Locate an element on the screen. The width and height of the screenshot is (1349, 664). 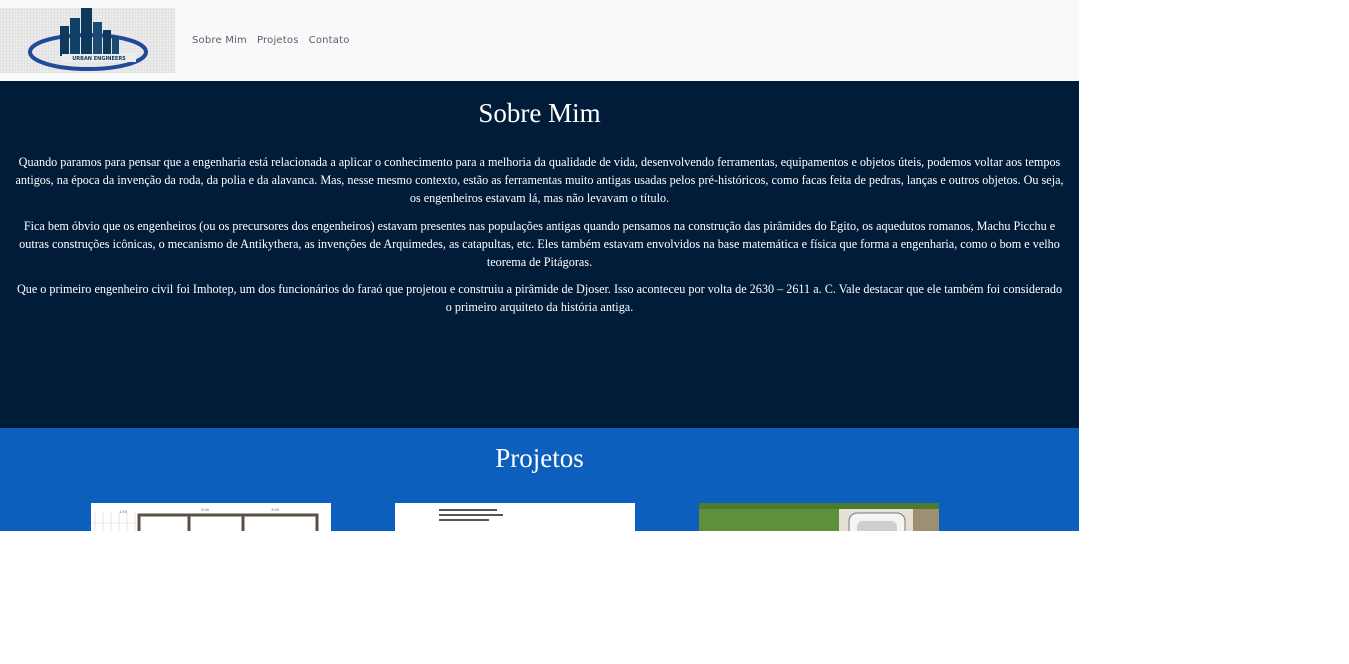
project-thumbnail-3: QUARTO 2 SUITE VARANDA is located at coordinates (819, 517).